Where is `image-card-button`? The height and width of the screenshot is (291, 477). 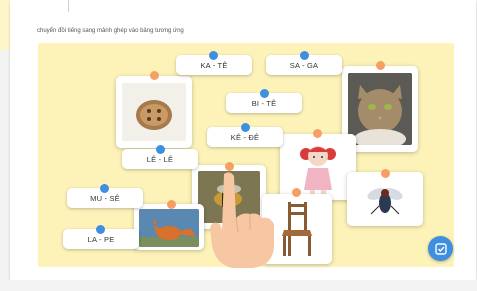
image-card-button is located at coordinates (154, 112).